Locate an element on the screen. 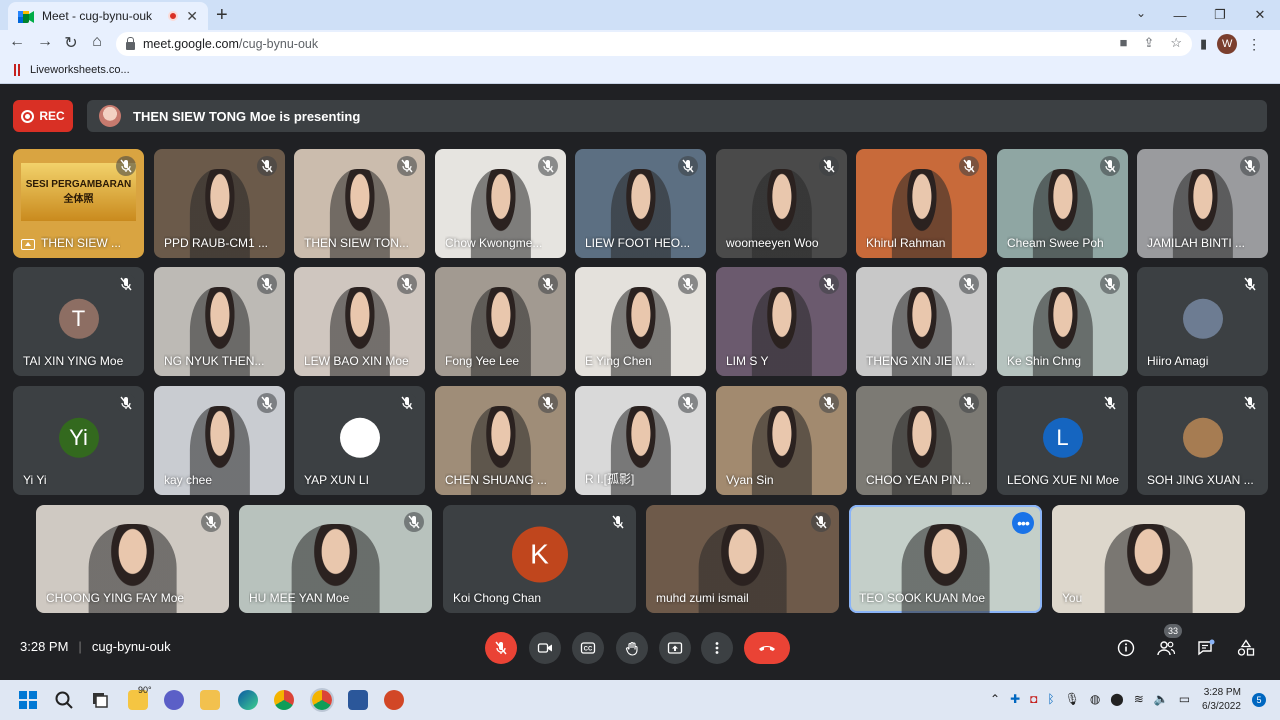  windows-start-icon is located at coordinates (28, 700).